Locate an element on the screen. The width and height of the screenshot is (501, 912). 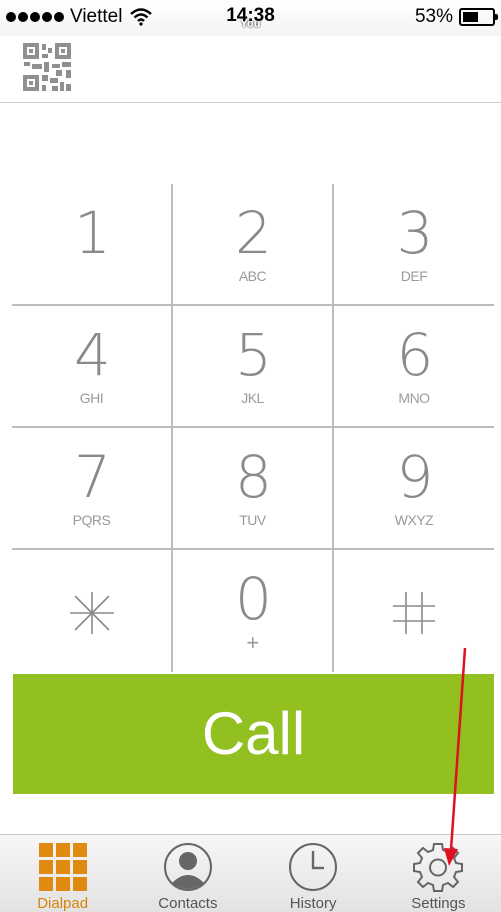
hash-icon is located at coordinates (414, 615).